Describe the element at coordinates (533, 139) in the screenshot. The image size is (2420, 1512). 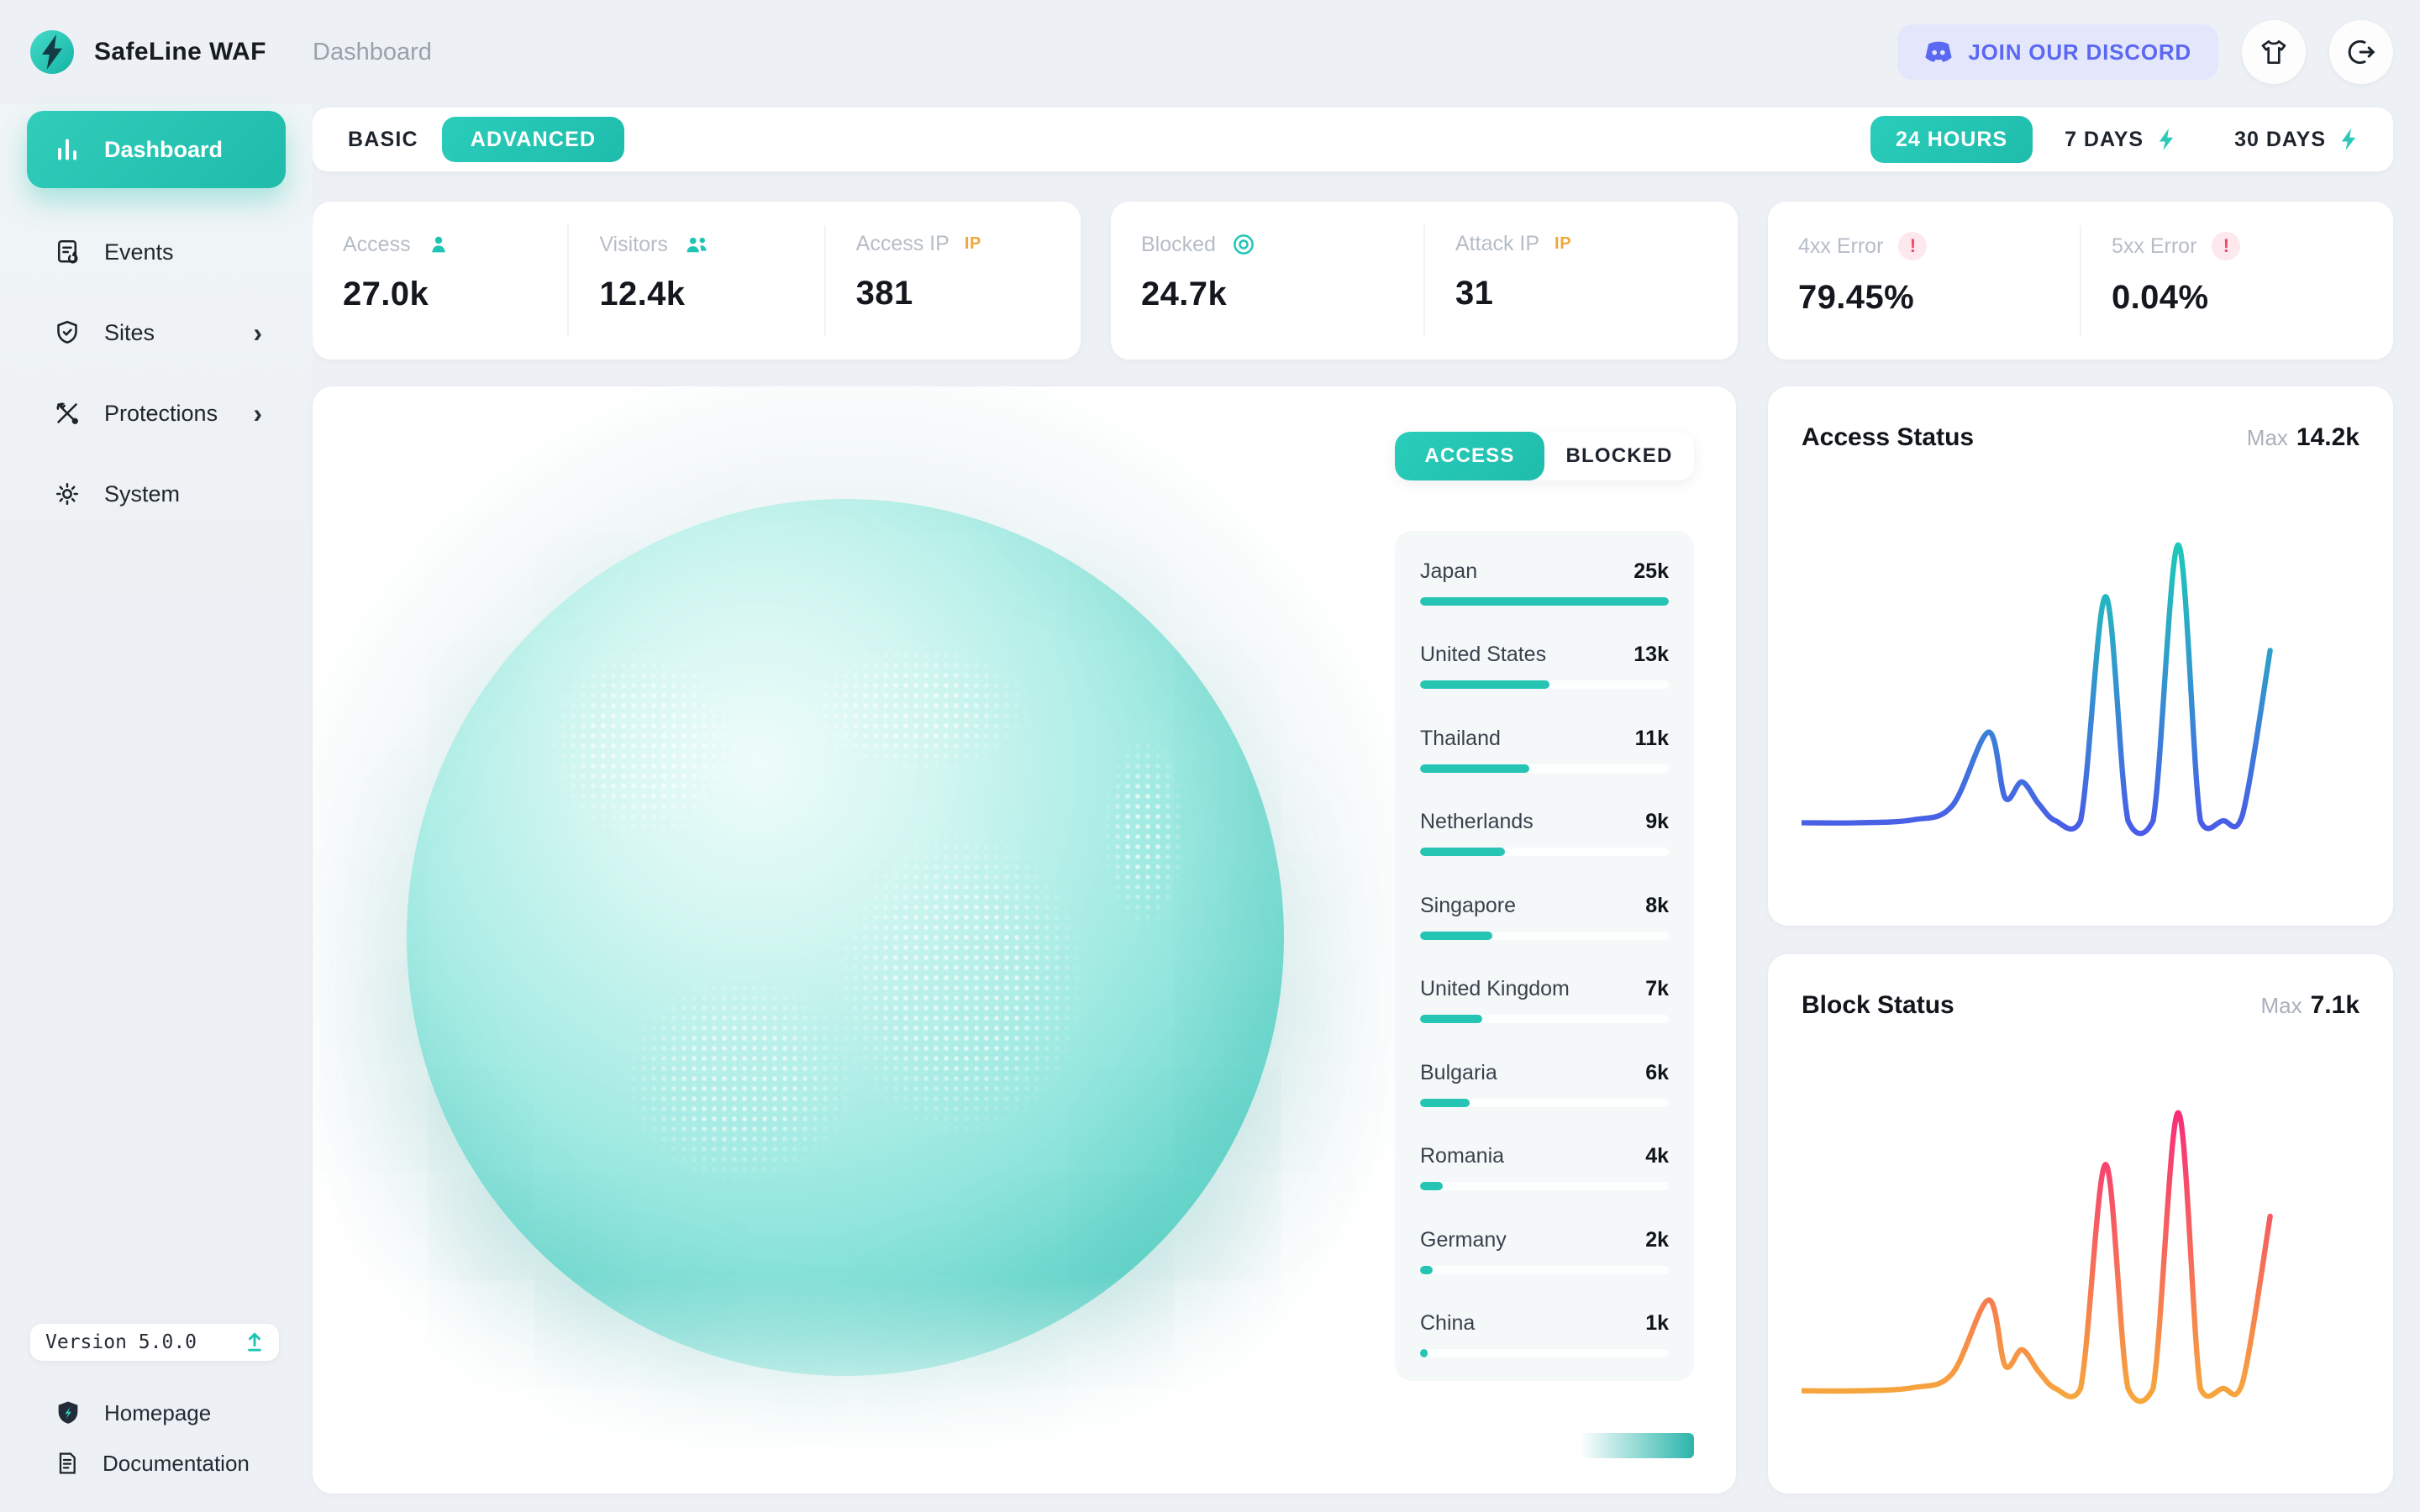
I see `tab-advanced: ADVANCED` at that location.